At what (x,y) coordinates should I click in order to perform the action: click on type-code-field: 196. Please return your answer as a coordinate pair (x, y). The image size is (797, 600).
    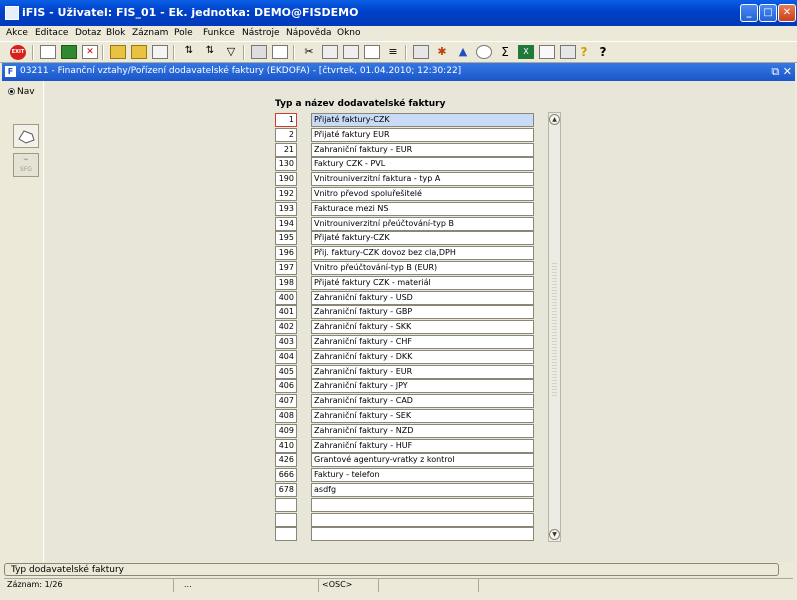
    Looking at the image, I should click on (286, 253).